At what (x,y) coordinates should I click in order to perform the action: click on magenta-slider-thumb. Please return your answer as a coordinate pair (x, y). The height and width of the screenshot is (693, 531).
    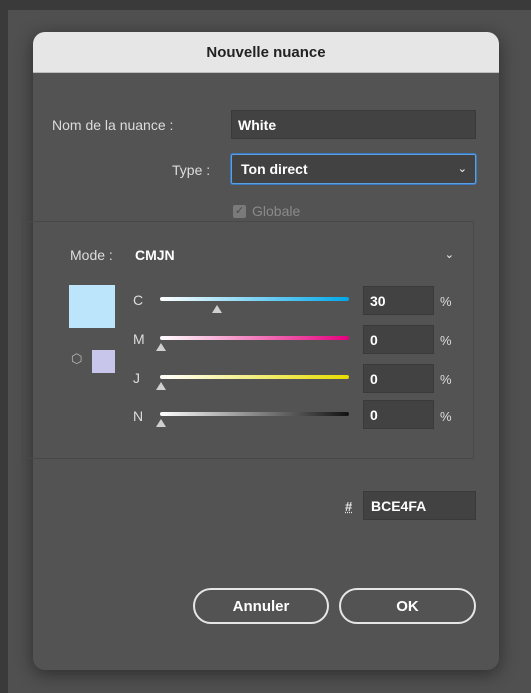
    Looking at the image, I should click on (161, 347).